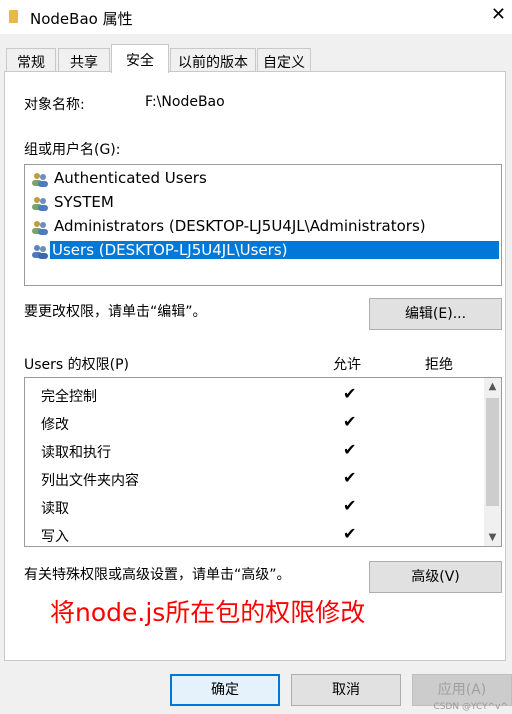  What do you see at coordinates (31, 60) in the screenshot?
I see `tab-general: 常规` at bounding box center [31, 60].